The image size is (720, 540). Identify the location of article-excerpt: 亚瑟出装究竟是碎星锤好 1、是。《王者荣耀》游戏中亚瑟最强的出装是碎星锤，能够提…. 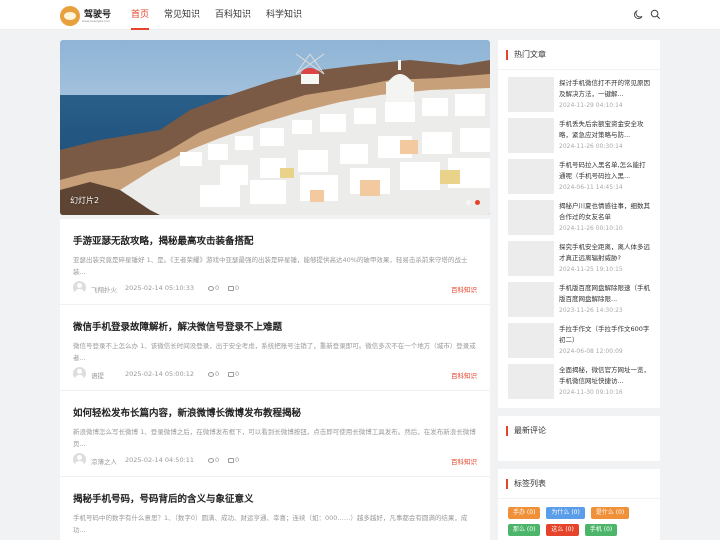
(270, 266).